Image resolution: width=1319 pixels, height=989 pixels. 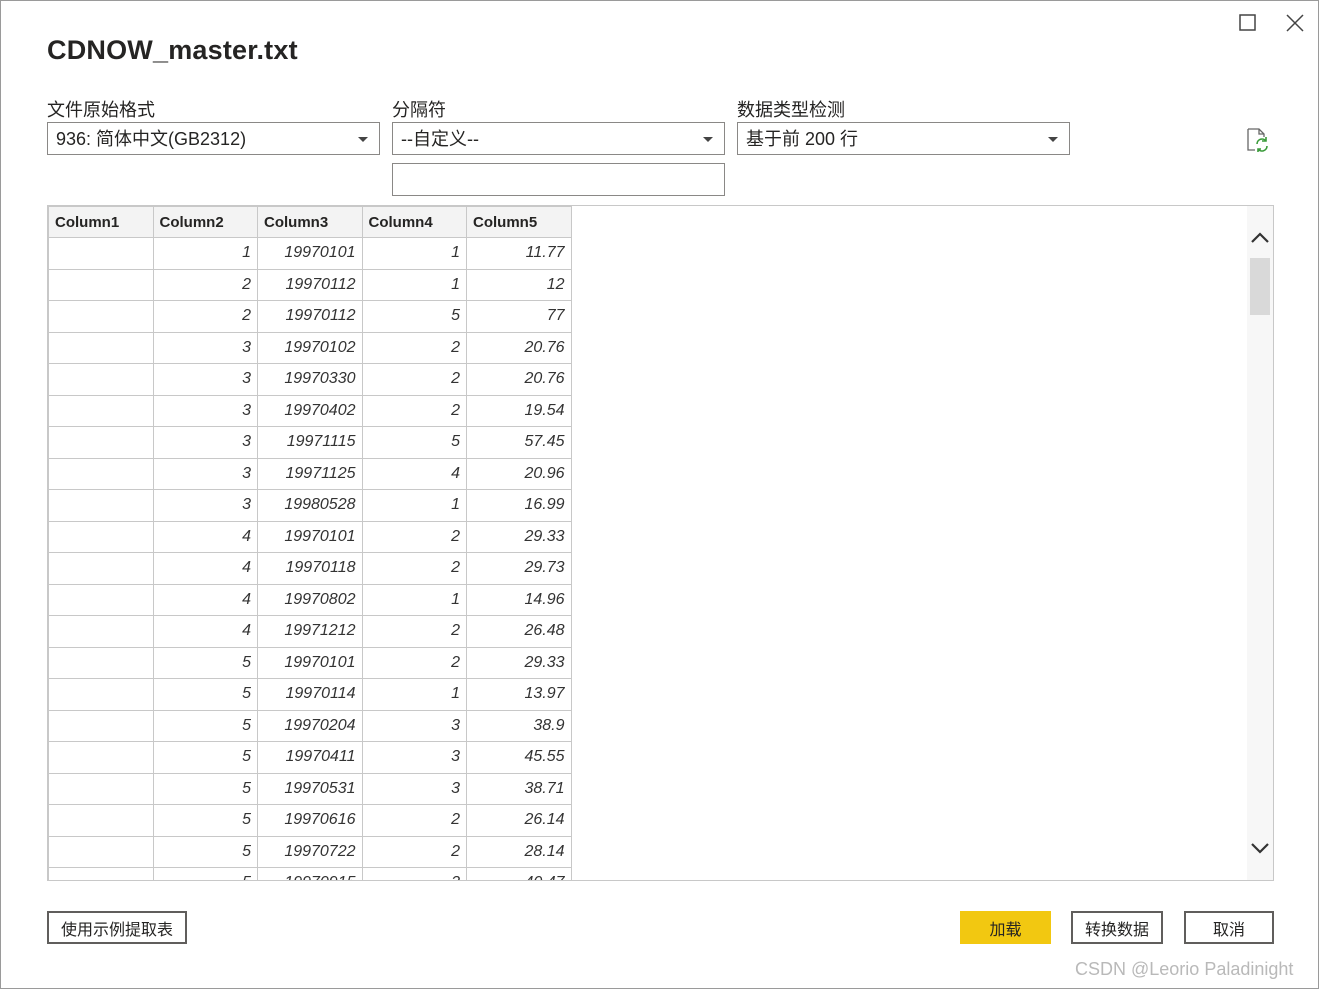 What do you see at coordinates (519, 222) in the screenshot?
I see `column-header: Column5` at bounding box center [519, 222].